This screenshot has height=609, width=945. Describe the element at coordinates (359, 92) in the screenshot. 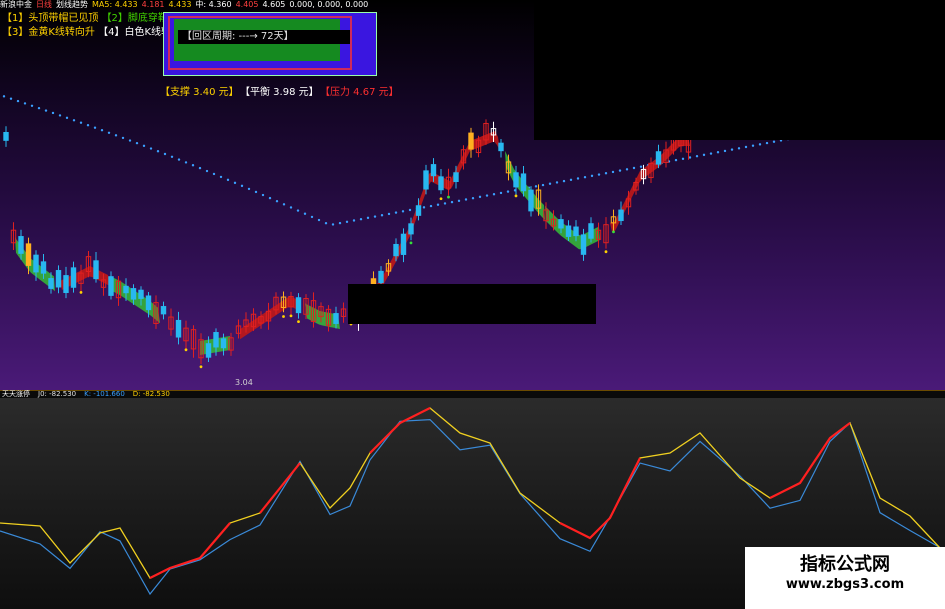

I see `pressure-label: 【压力 4.67 元】` at that location.